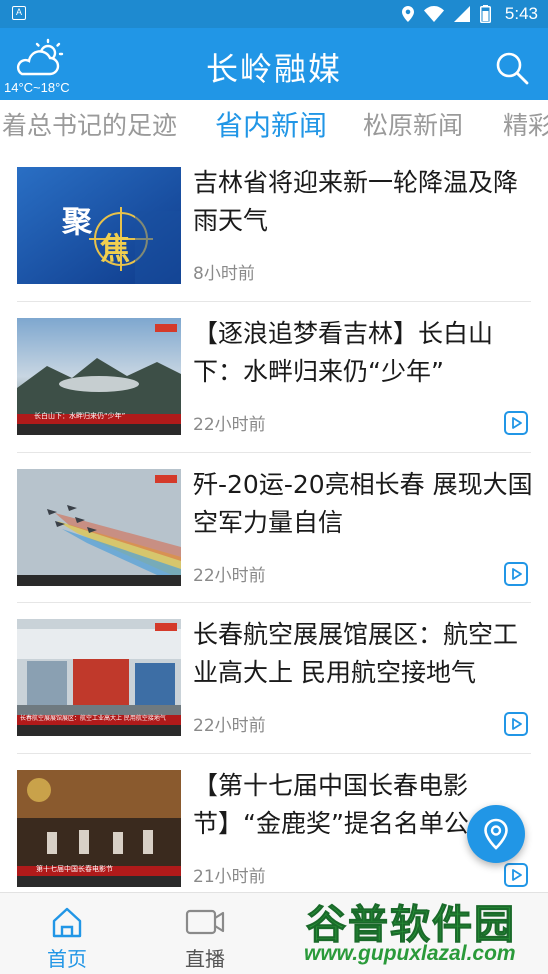 This screenshot has width=548, height=974. I want to click on tab-provincial-news: 省内新闻, so click(271, 124).